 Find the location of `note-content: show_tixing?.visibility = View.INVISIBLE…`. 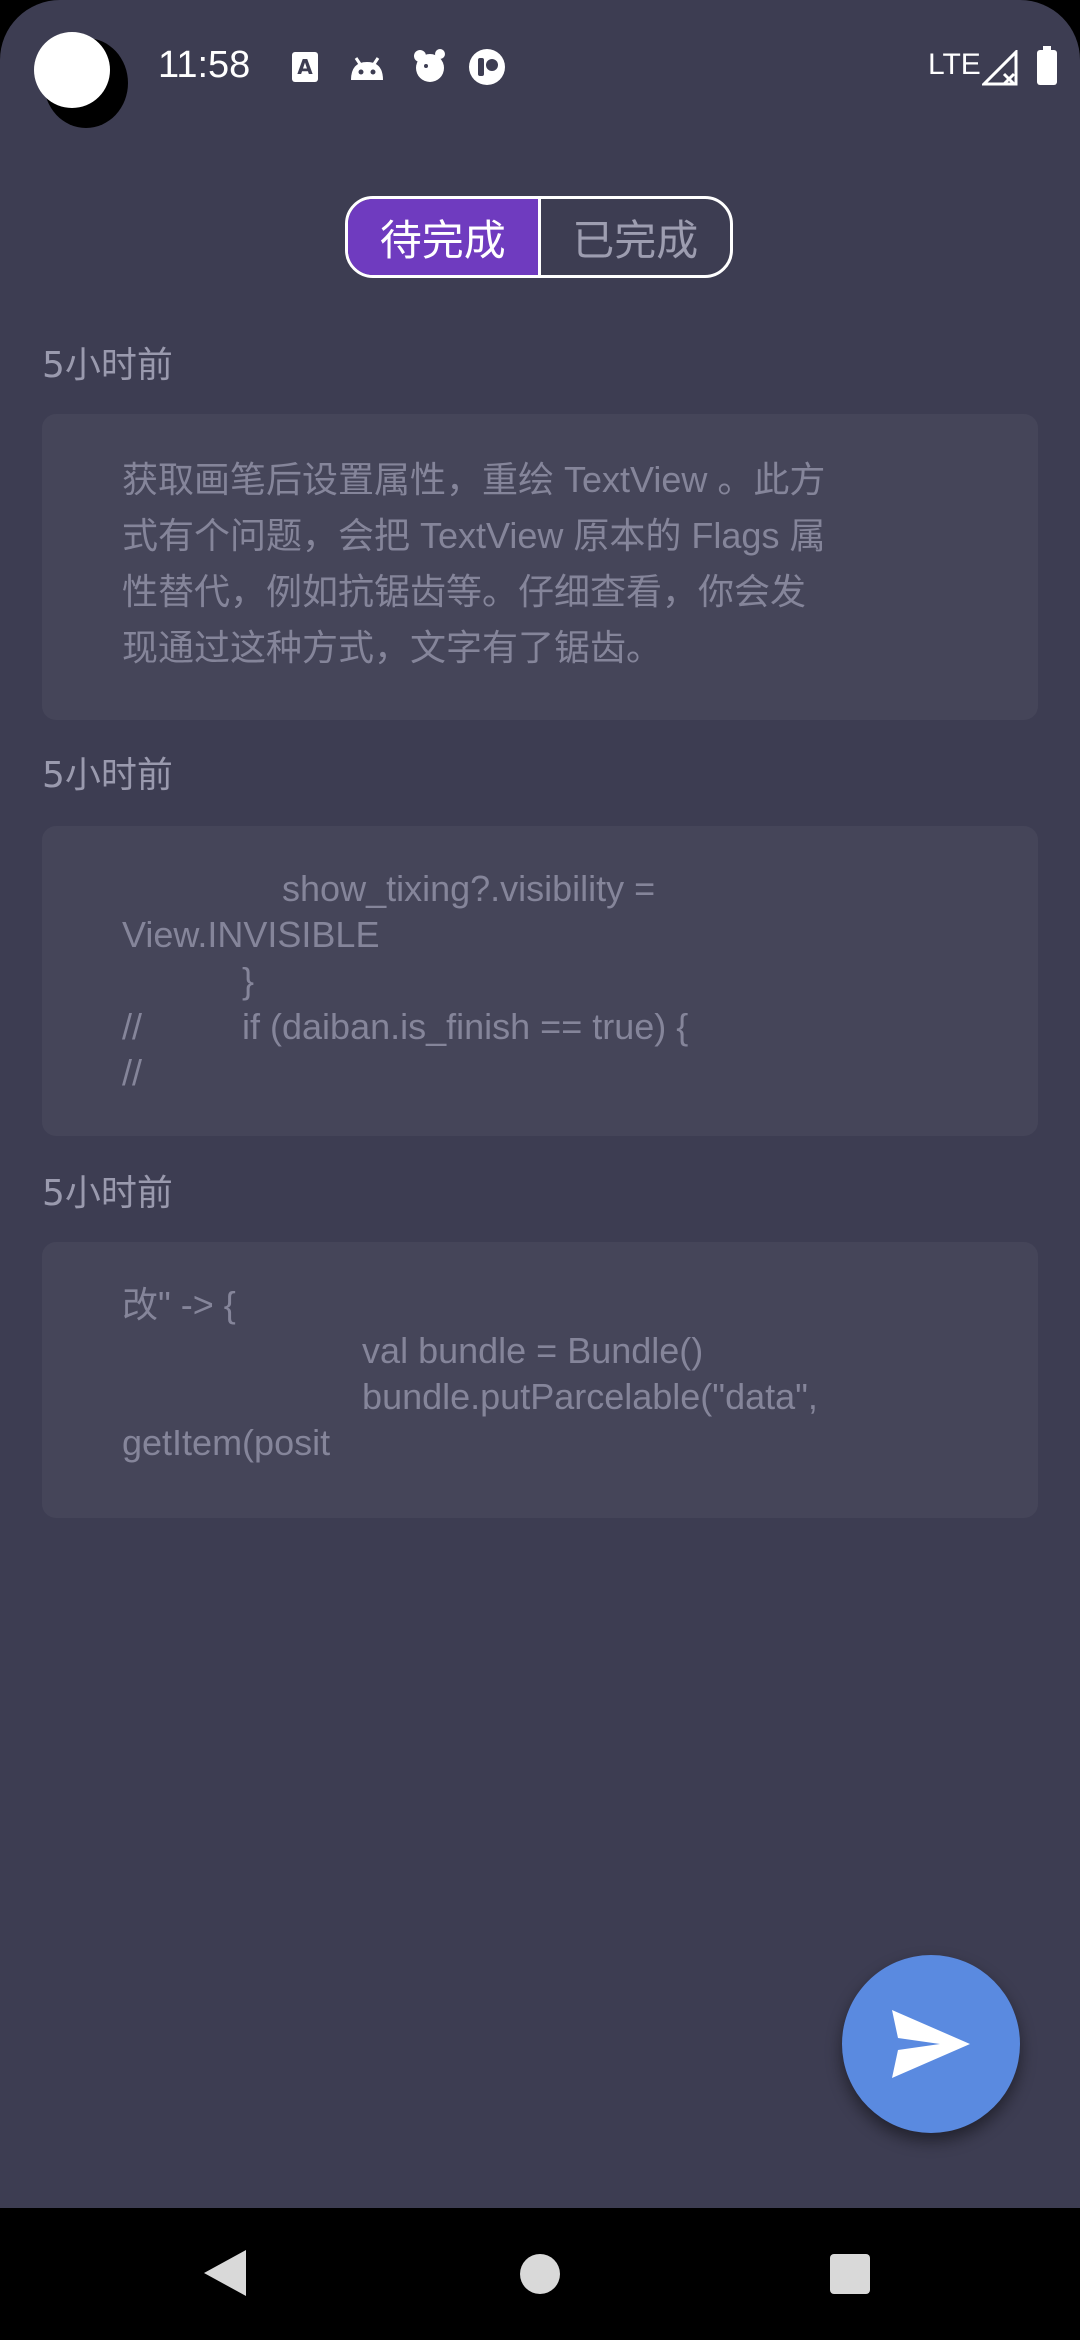

note-content: show_tixing?.visibility = View.INVISIBLE… is located at coordinates (405, 980).